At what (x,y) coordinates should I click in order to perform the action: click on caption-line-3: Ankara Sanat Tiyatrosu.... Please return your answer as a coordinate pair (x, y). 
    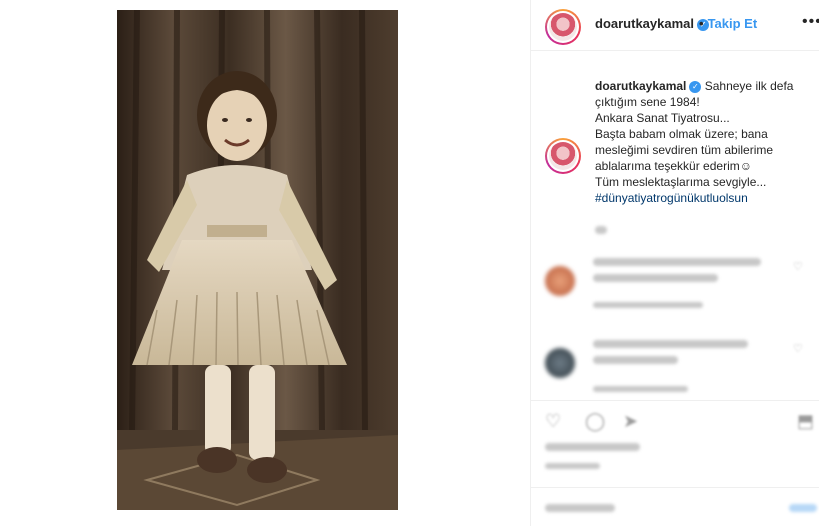
    Looking at the image, I should click on (662, 118).